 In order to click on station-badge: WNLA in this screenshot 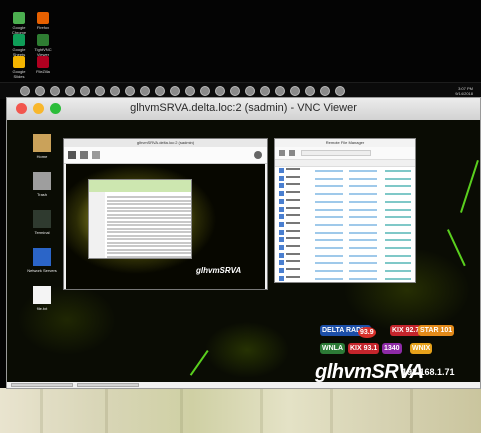, I will do `click(332, 348)`.